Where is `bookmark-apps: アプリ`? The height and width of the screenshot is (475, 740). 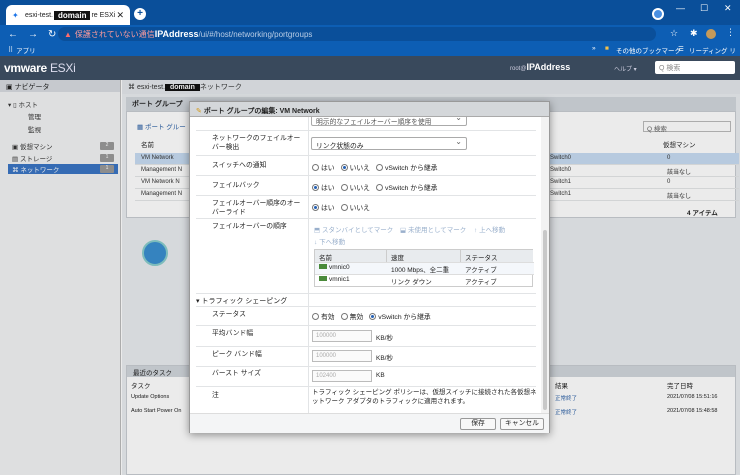
bookmark-apps: アプリ is located at coordinates (26, 50).